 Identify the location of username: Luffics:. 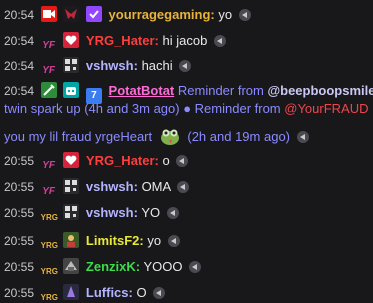
(109, 292).